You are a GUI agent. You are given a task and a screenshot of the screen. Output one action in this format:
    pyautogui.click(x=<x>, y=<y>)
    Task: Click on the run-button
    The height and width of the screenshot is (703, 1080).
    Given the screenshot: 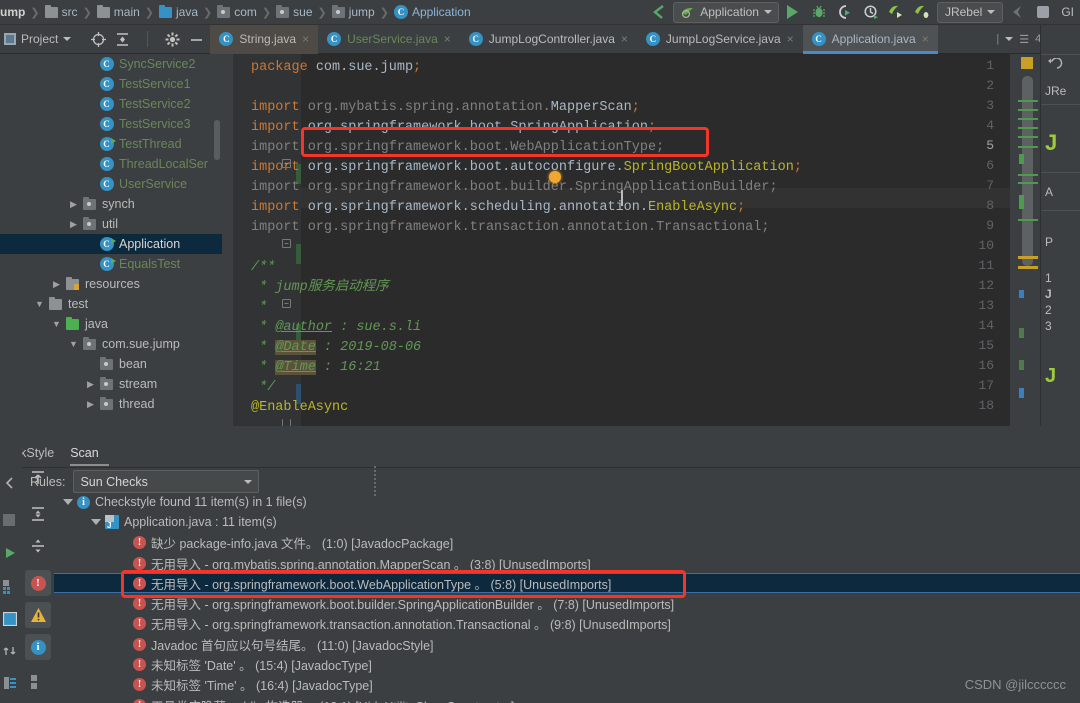 What is the action you would take?
    pyautogui.click(x=793, y=12)
    